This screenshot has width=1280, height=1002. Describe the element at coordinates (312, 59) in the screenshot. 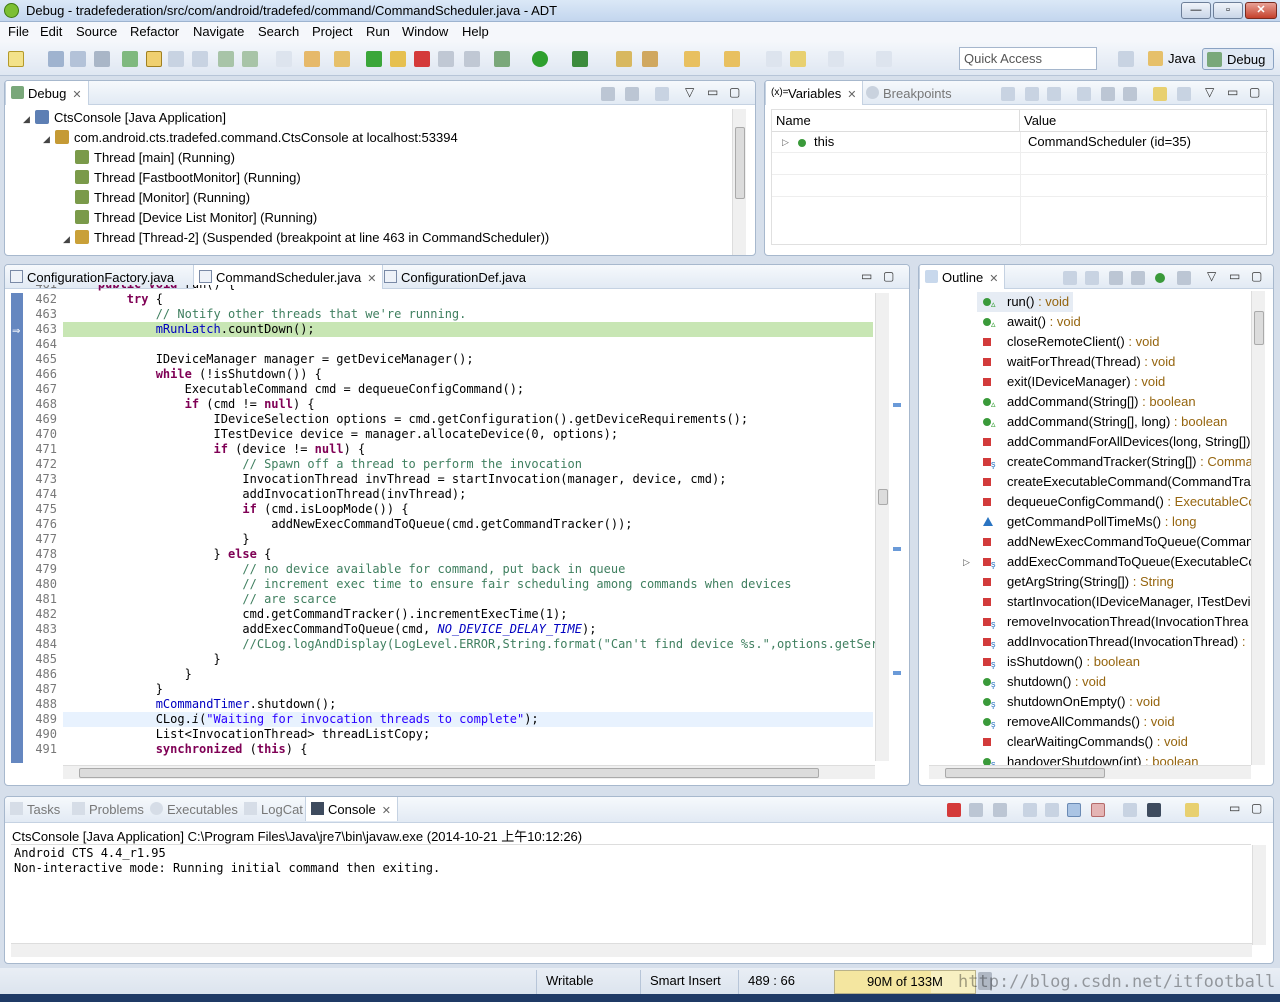

I see `refresh-icon` at that location.